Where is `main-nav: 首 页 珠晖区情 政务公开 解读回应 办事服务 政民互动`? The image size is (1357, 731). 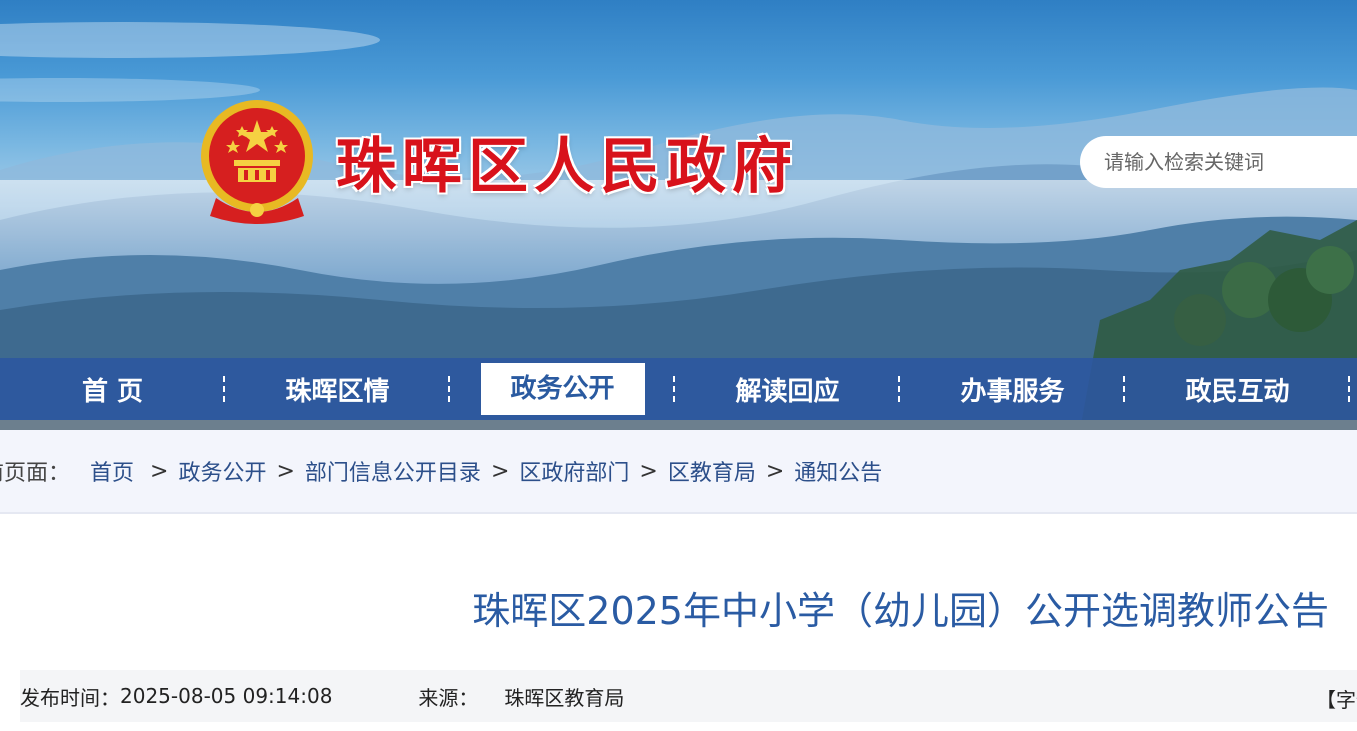
main-nav: 首 页 珠晖区情 政务公开 解读回应 办事服务 政民互动 is located at coordinates (678, 389).